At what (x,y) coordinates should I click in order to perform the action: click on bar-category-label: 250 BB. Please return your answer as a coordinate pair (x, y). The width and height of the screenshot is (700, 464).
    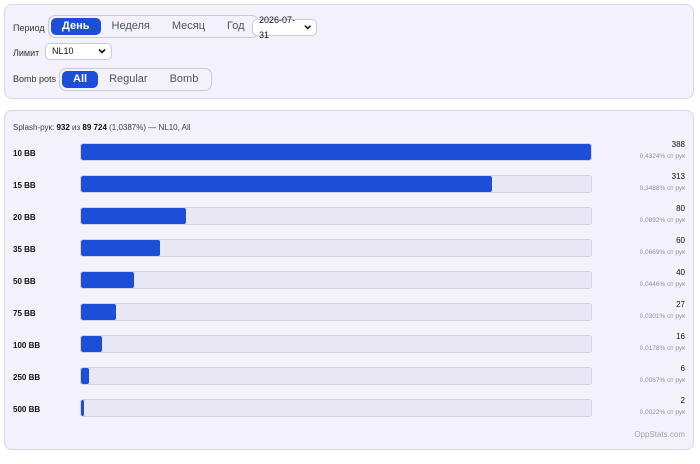
    Looking at the image, I should click on (27, 377).